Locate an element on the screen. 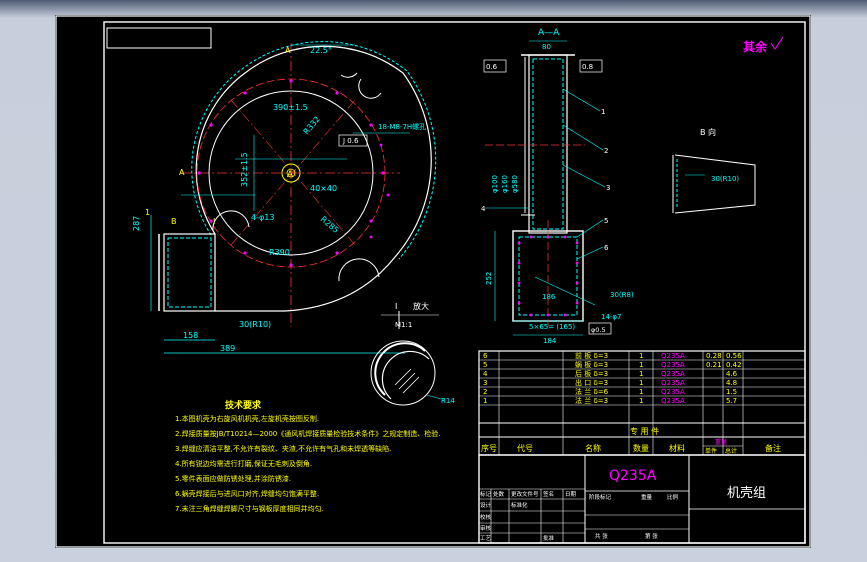 Image resolution: width=867 pixels, height=562 pixels. bom-row-5-mat: Q235A is located at coordinates (673, 365).